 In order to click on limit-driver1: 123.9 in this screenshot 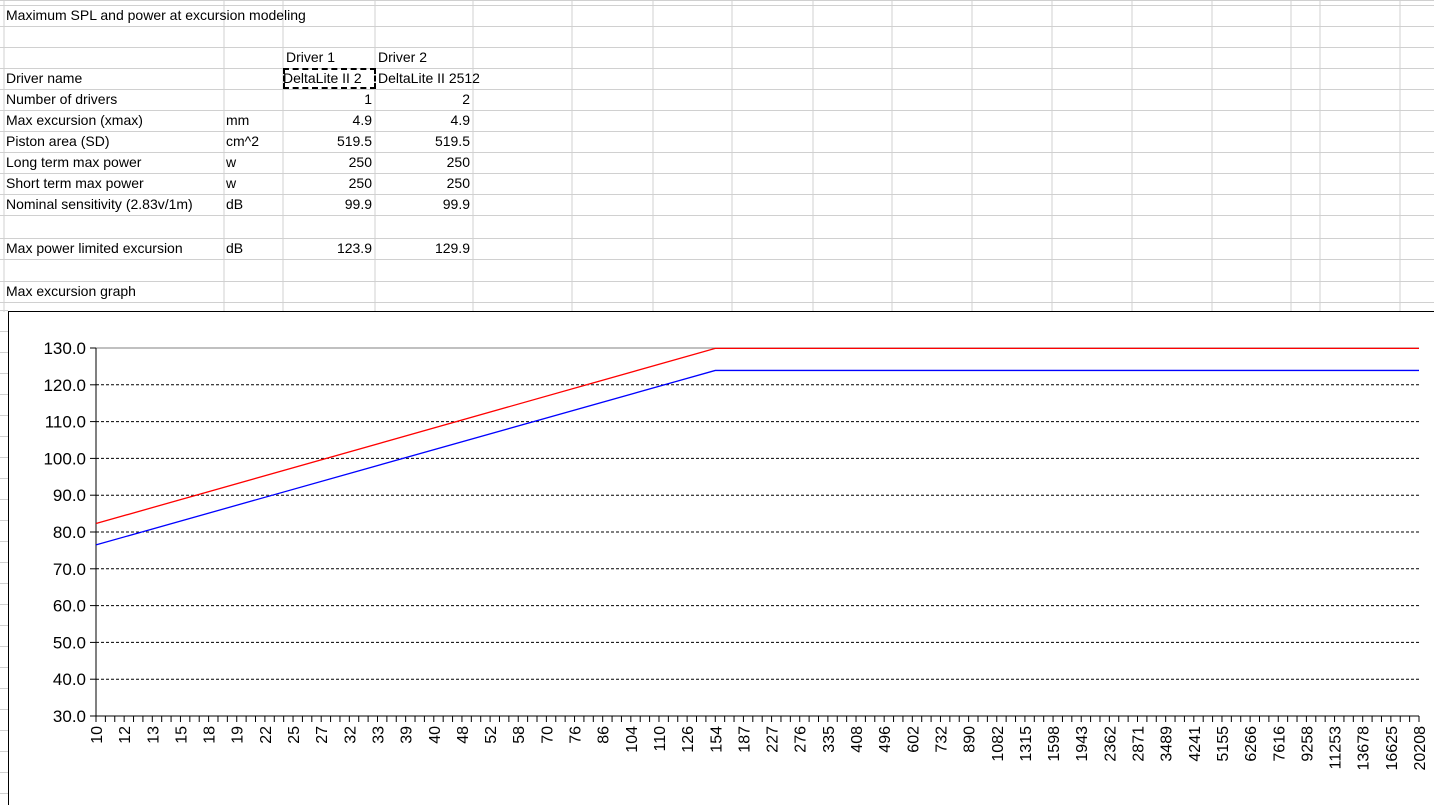, I will do `click(328, 248)`.